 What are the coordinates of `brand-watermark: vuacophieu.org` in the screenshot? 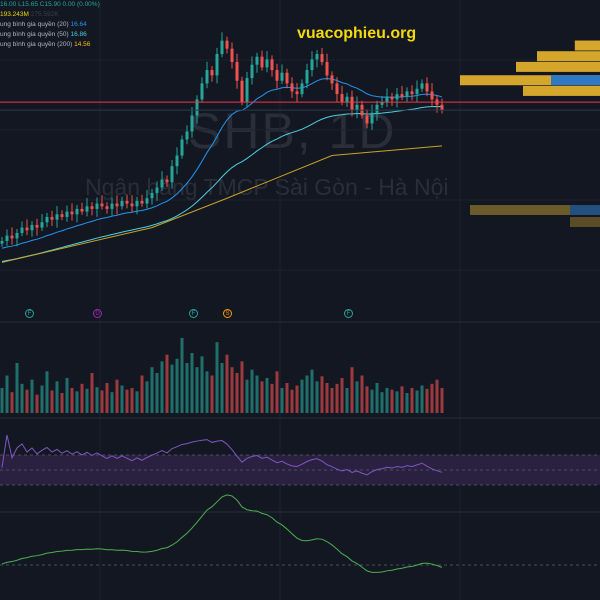 It's located at (357, 33).